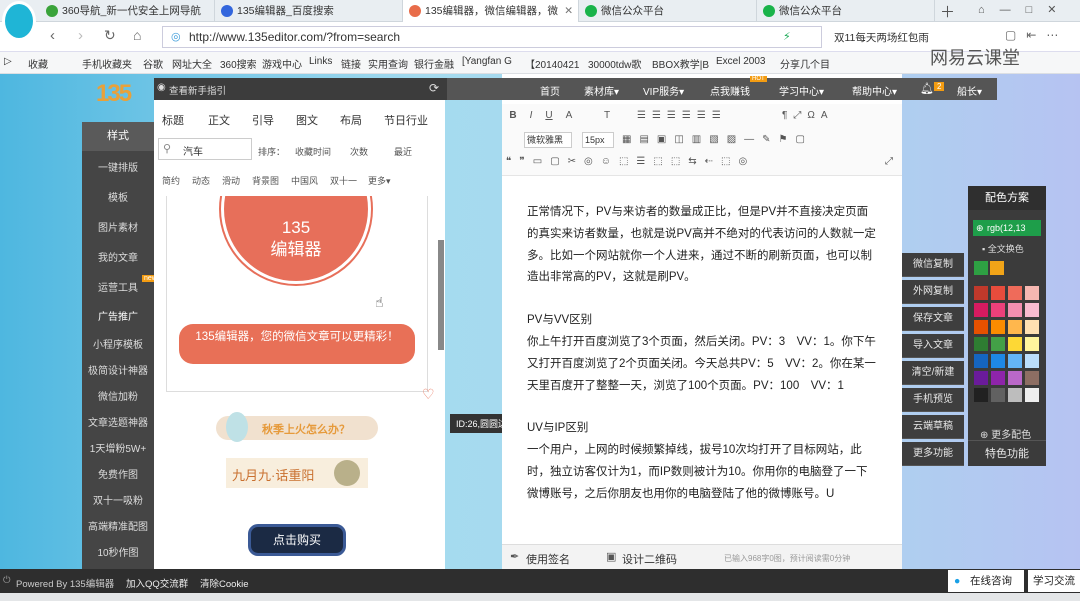  I want to click on tag-item: 更多▾, so click(379, 180).